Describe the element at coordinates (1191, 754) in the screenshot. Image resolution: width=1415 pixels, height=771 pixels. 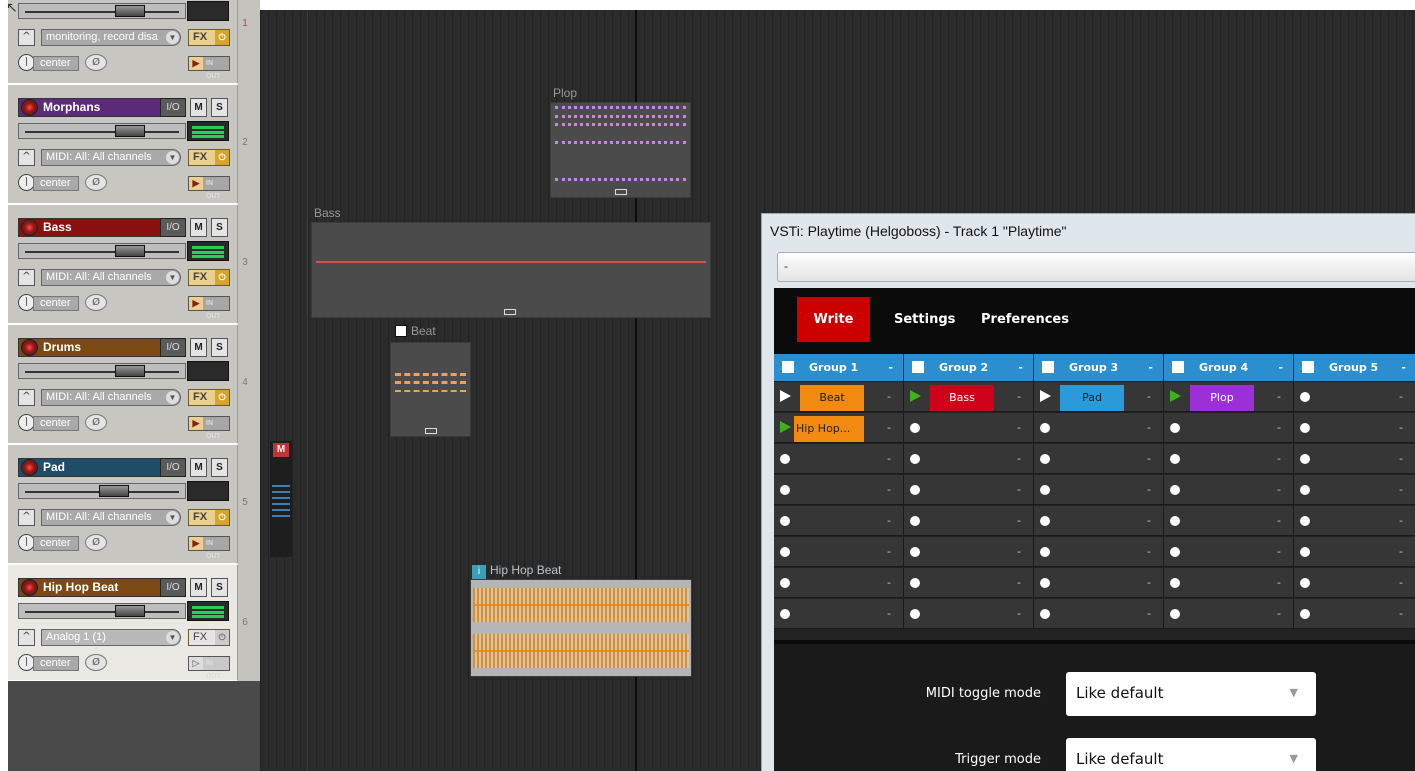
I see `trigger-mode-select: Like default ▼` at that location.